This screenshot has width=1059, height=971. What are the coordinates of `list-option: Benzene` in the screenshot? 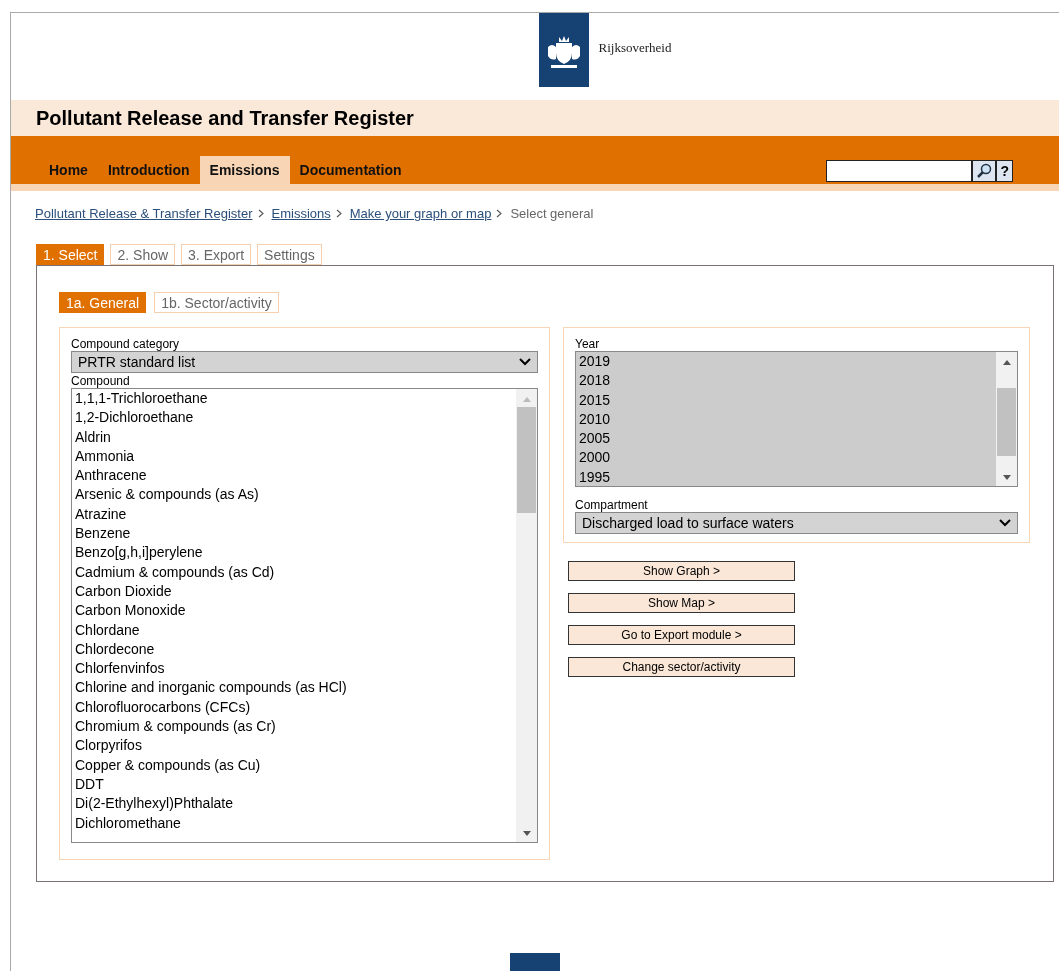 It's located at (294, 534).